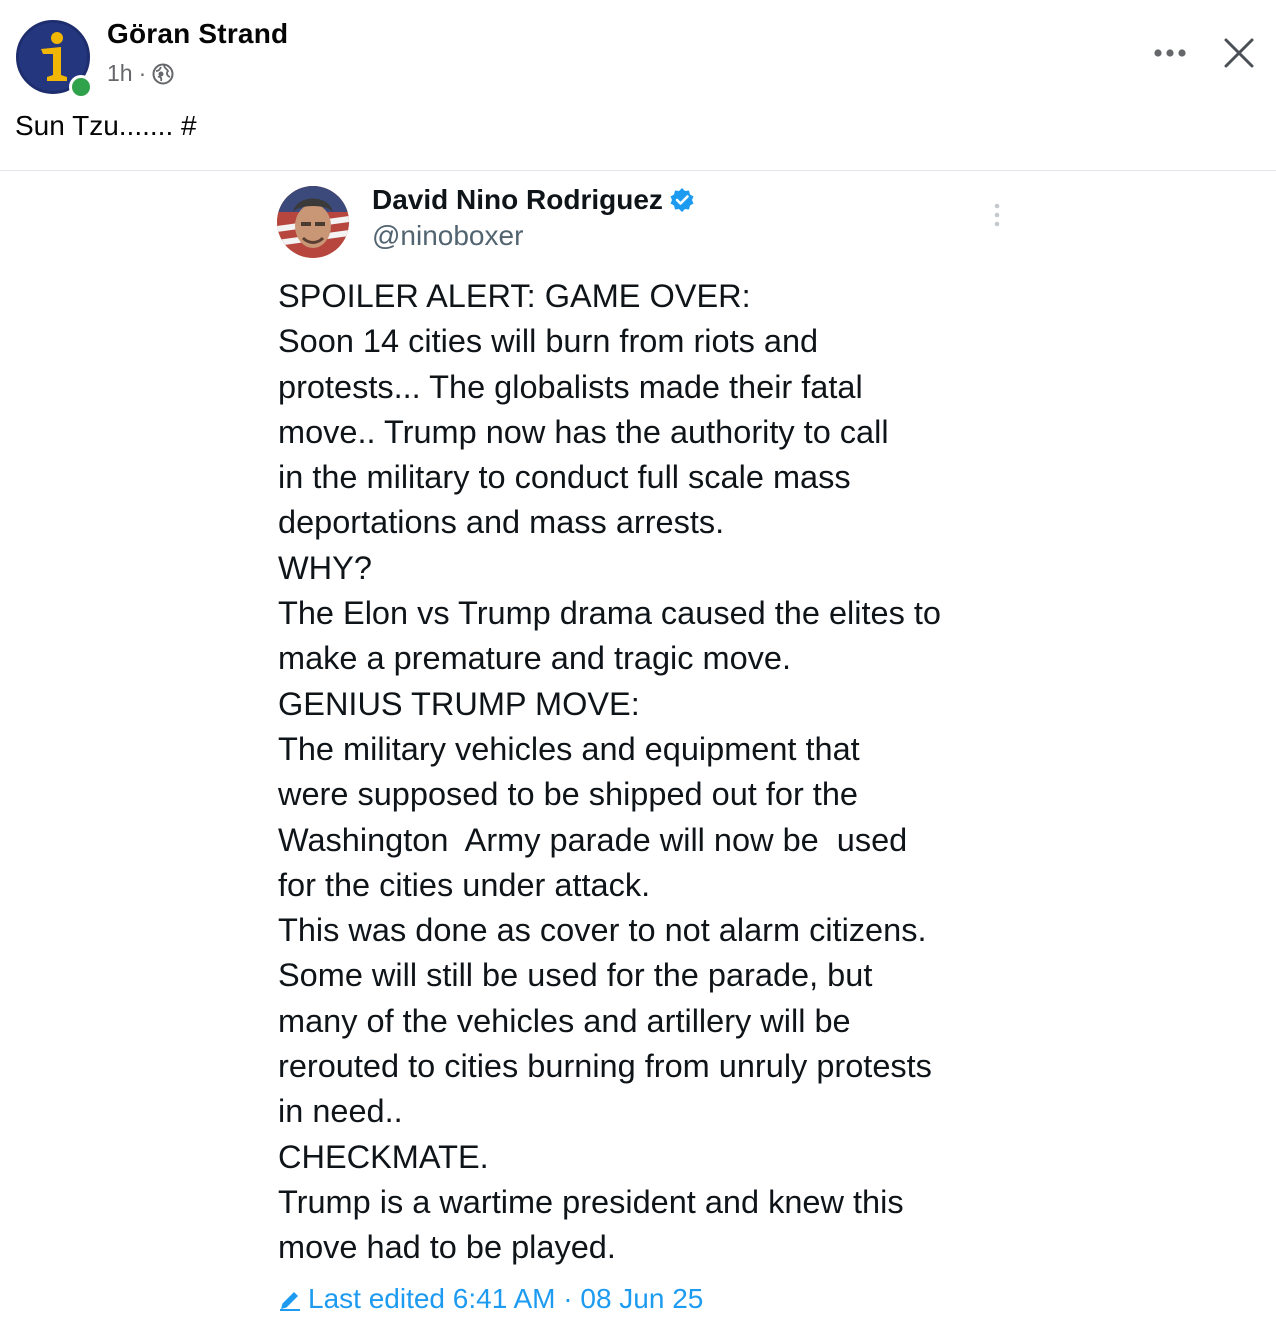 This screenshot has width=1276, height=1330. I want to click on tweet-author-name: David Nino Rodriguez, so click(533, 200).